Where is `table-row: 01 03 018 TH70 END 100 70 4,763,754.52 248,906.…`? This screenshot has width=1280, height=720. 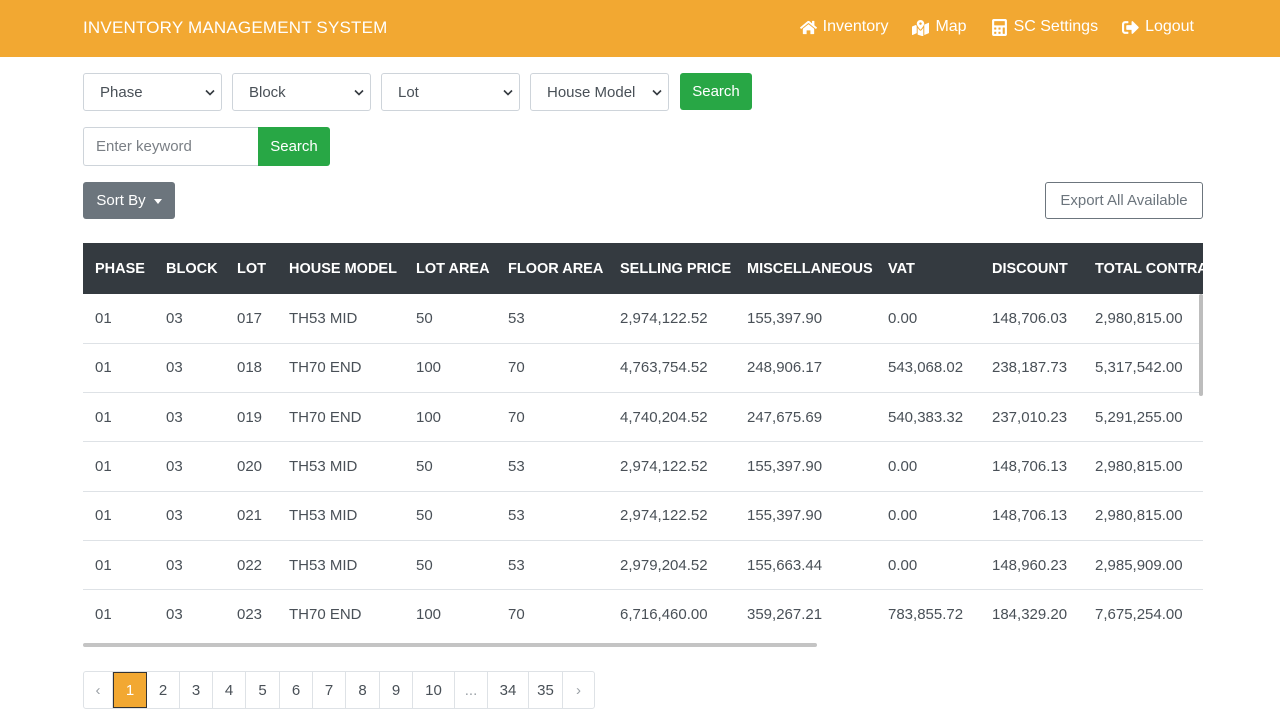
table-row: 01 03 018 TH70 END 100 70 4,763,754.52 248,906.… is located at coordinates (643, 368).